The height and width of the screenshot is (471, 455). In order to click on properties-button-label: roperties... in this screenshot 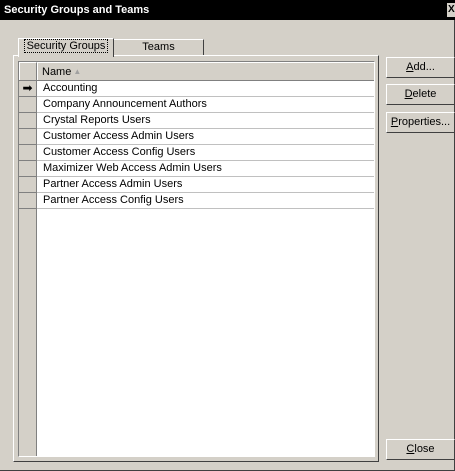, I will do `click(424, 122)`.